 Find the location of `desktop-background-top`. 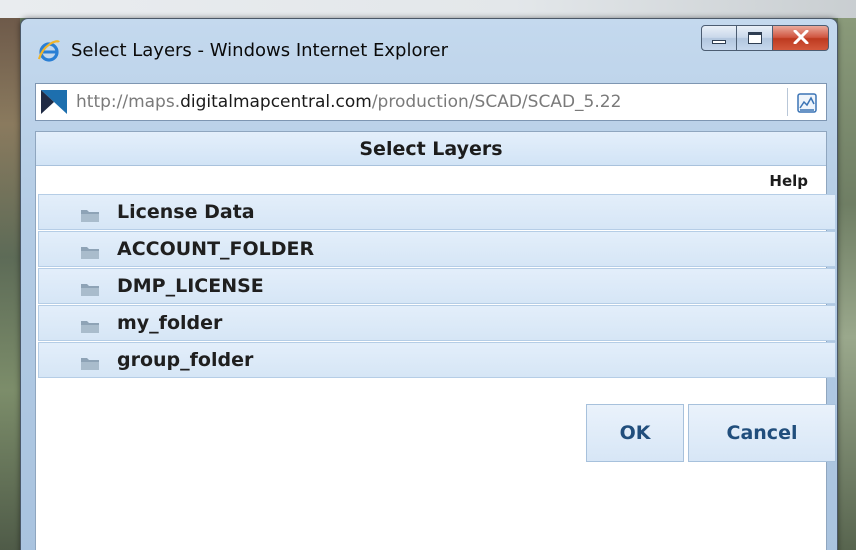

desktop-background-top is located at coordinates (428, 9).